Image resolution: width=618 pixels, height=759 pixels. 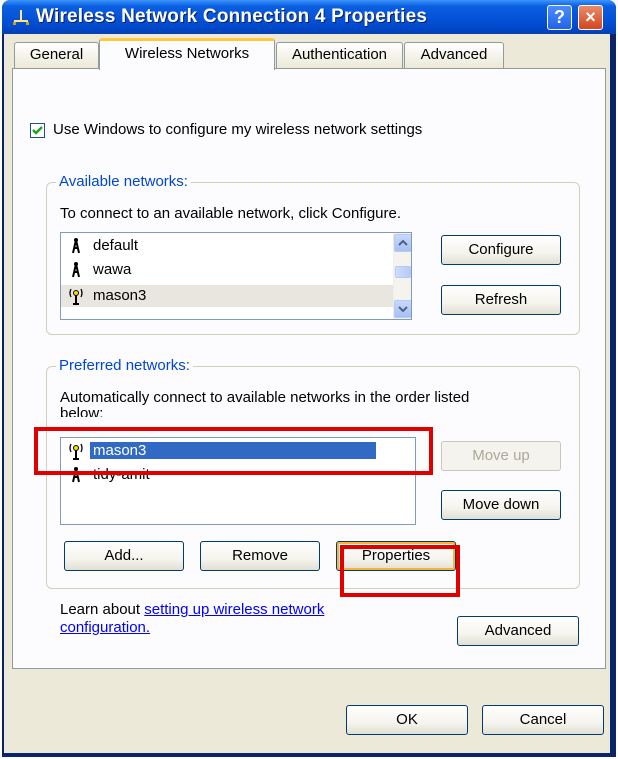 What do you see at coordinates (403, 272) in the screenshot?
I see `scroll-thumb` at bounding box center [403, 272].